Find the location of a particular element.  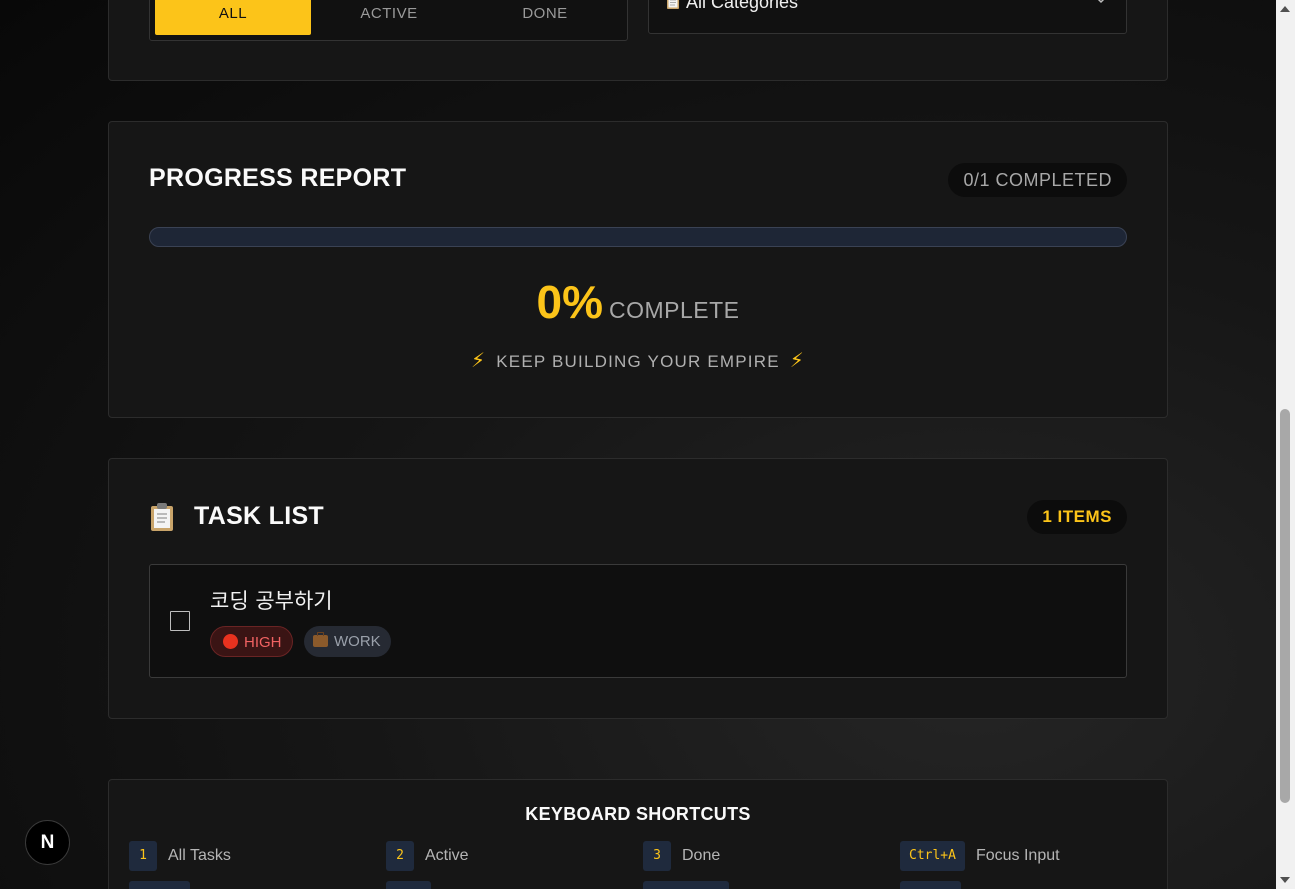

shortcut-key: 3 is located at coordinates (657, 856).